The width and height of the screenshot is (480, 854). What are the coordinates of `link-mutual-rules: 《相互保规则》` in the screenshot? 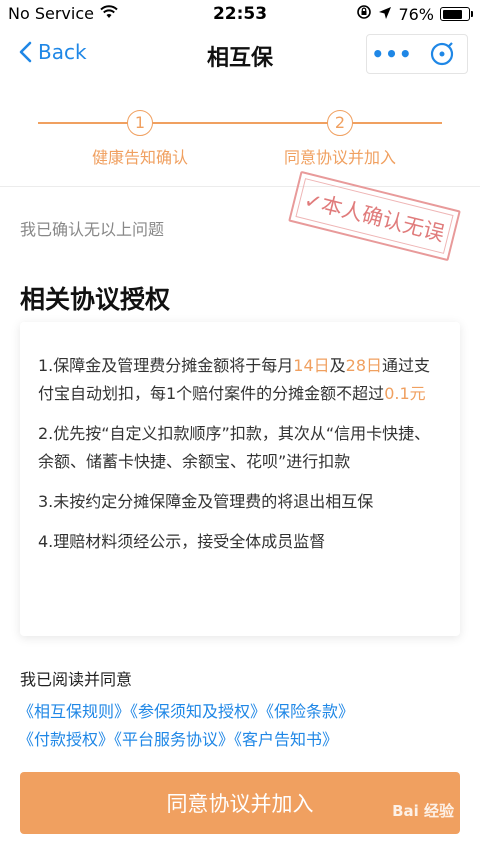 It's located at (74, 711).